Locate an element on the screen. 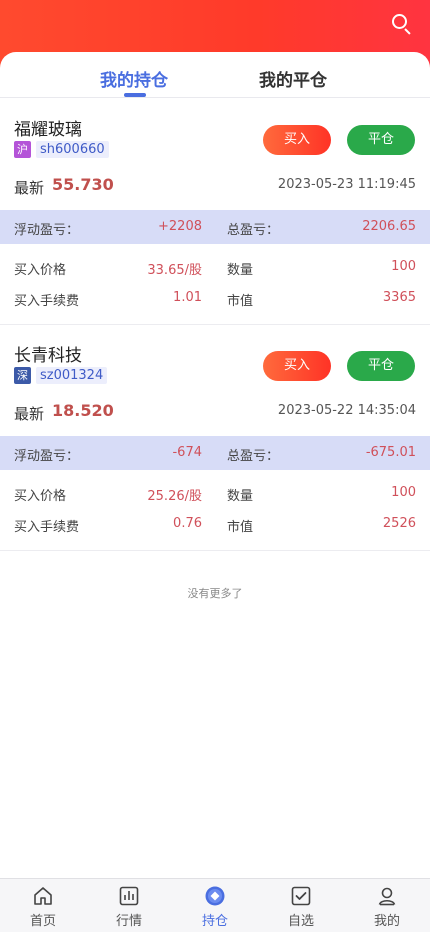  holdings-icon is located at coordinates (215, 896).